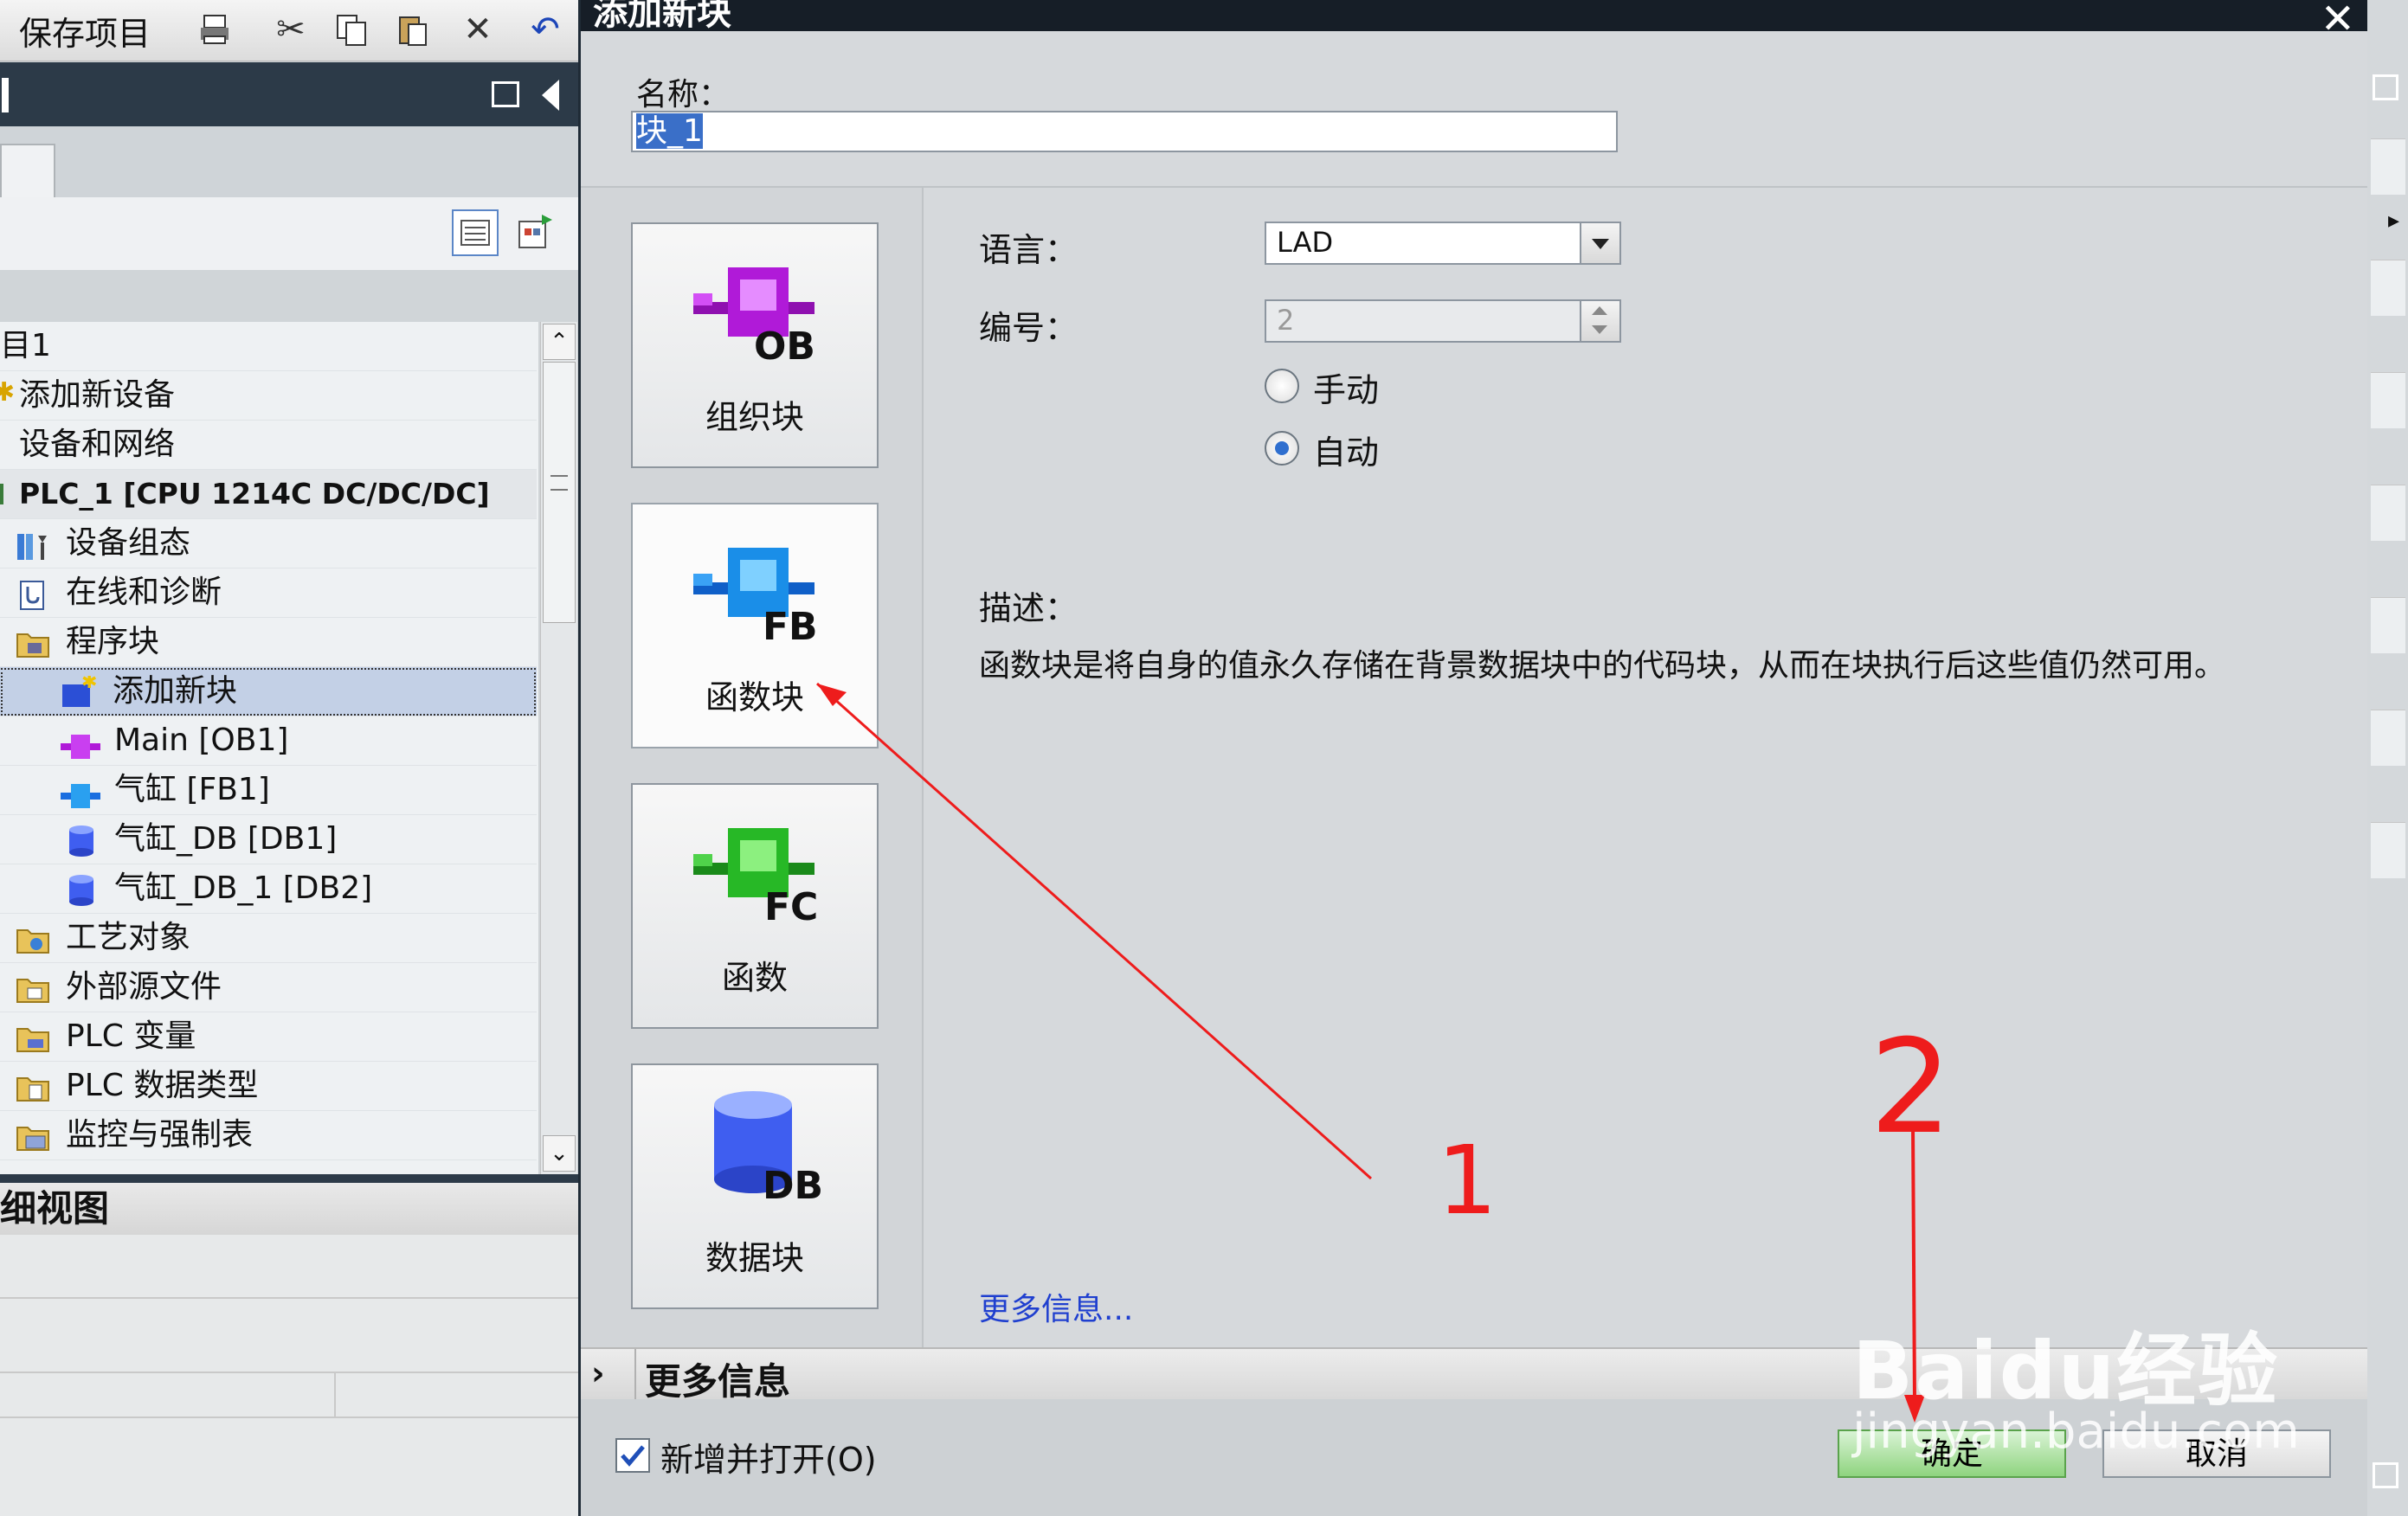 The width and height of the screenshot is (2408, 1516). I want to click on annotation-mark-2: 2, so click(1911, 1087).